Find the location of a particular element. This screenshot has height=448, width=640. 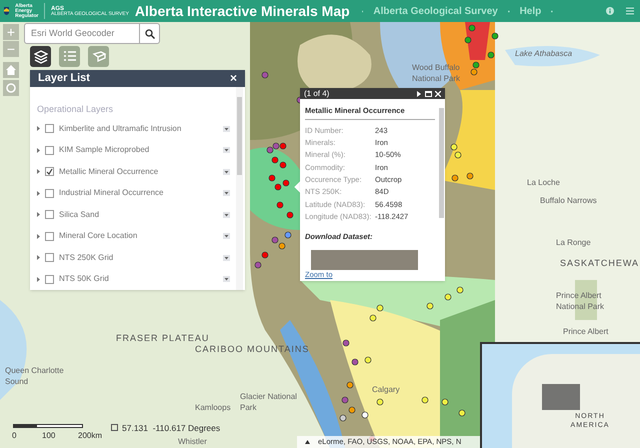

close-icon is located at coordinates (438, 93).